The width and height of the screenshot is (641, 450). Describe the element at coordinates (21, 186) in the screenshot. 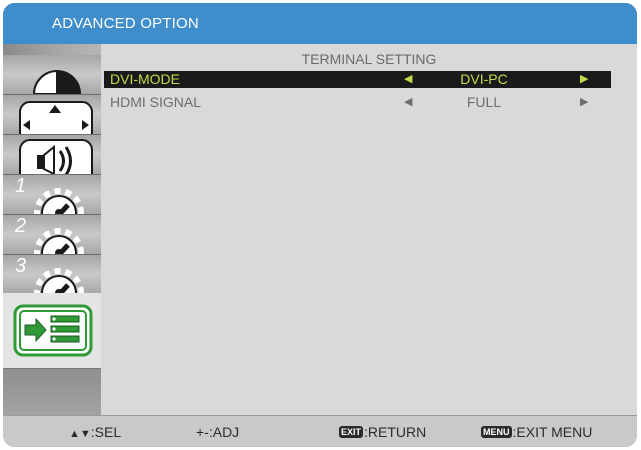

I see `settings-number: 1` at that location.